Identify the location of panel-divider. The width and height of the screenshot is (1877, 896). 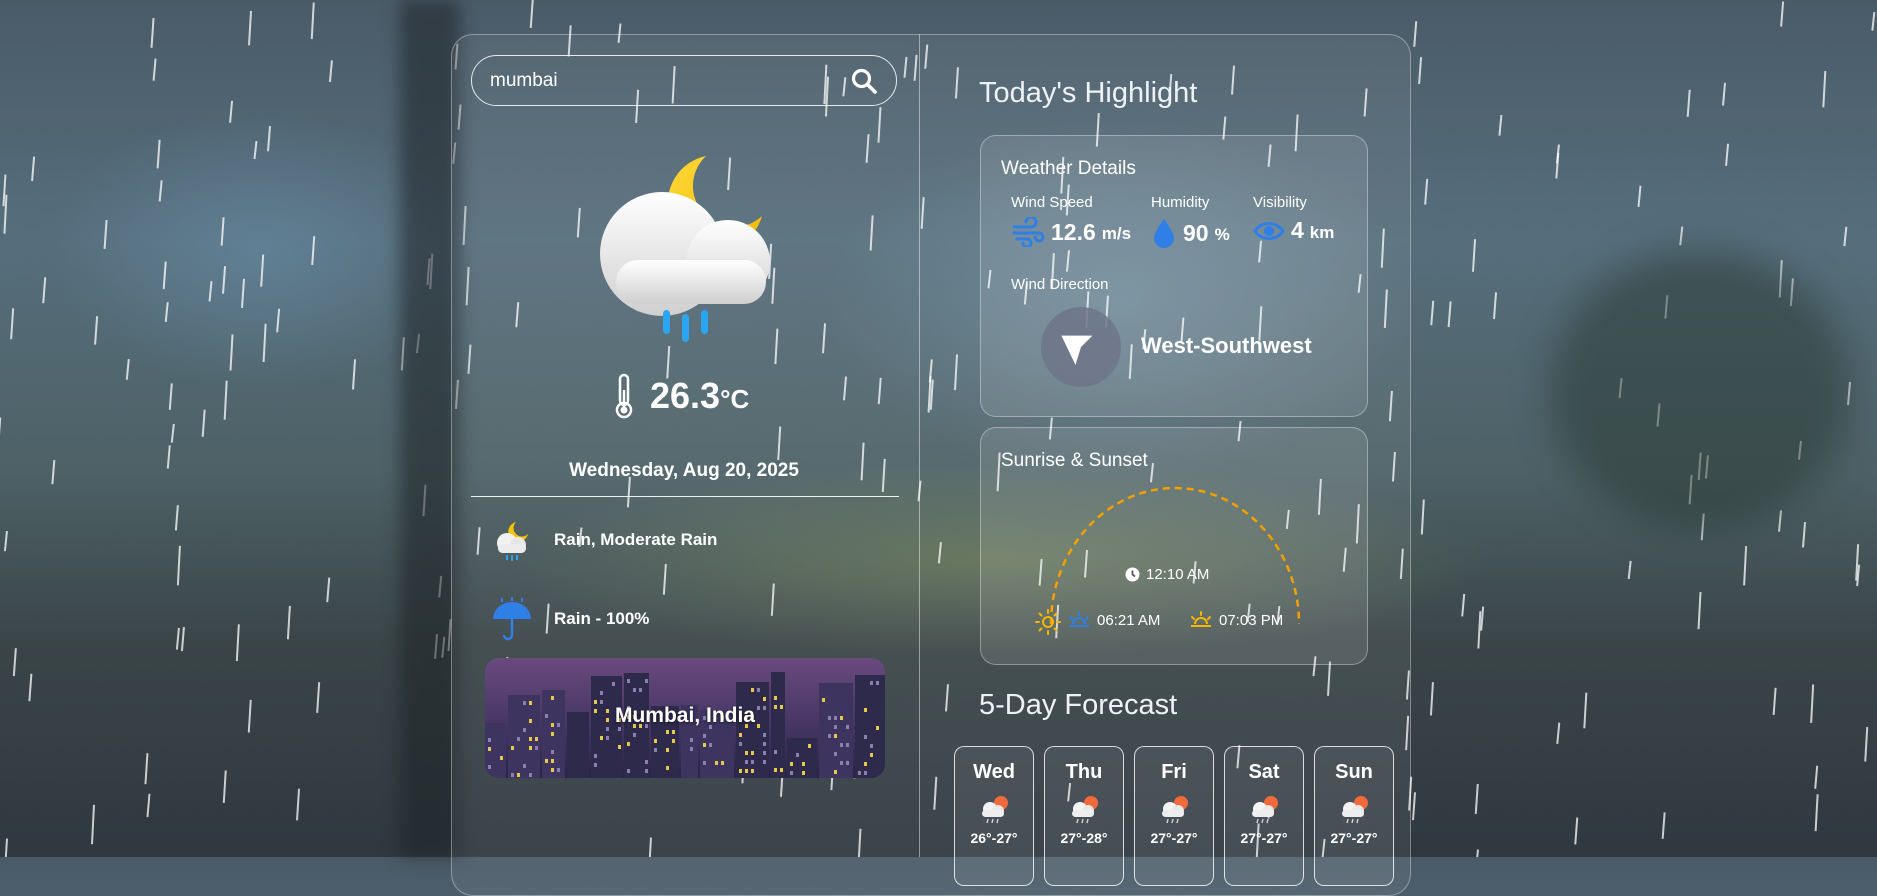
(919, 445).